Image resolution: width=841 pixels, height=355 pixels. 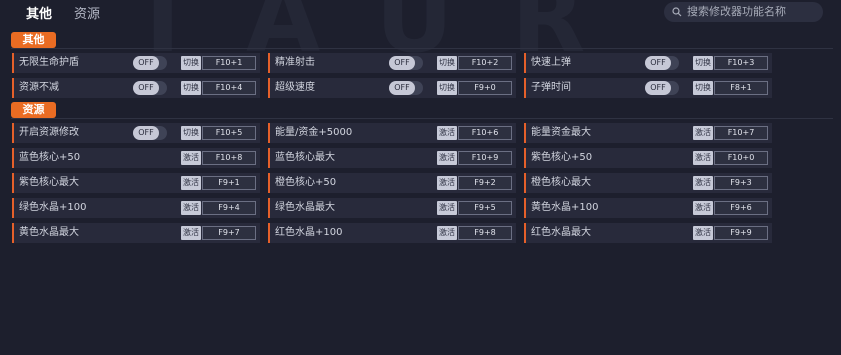 I want to click on cheat-item: 绿色水晶+100 激活 F9+4, so click(x=136, y=208).